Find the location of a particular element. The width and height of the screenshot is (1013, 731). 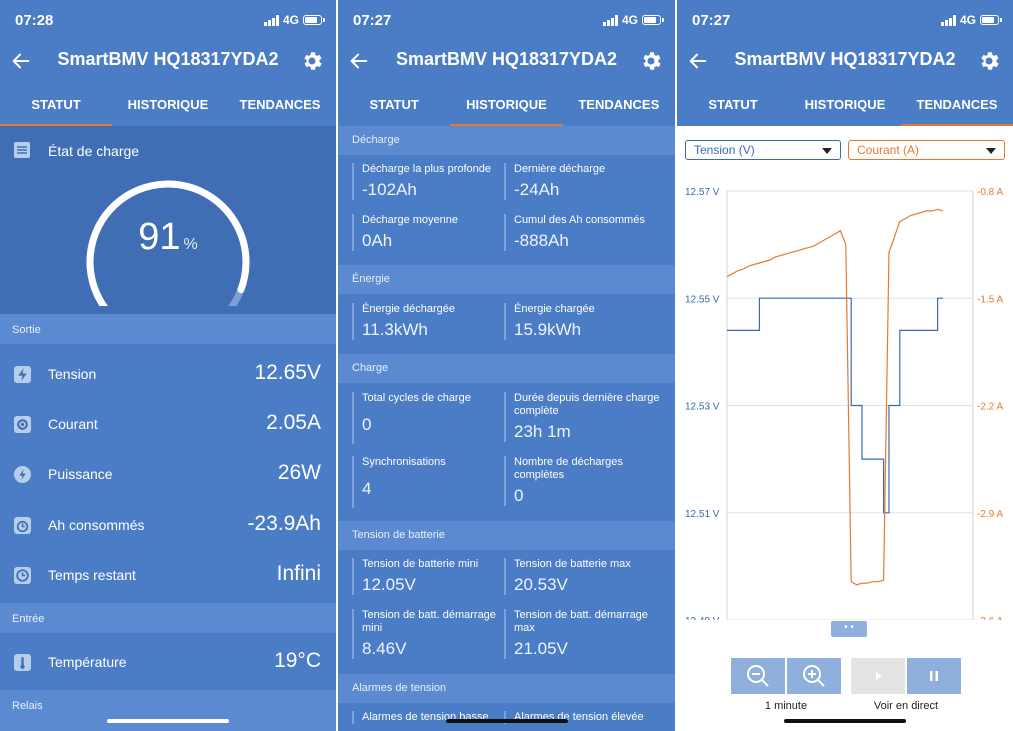

chart-resize-handle: • • is located at coordinates (849, 629).